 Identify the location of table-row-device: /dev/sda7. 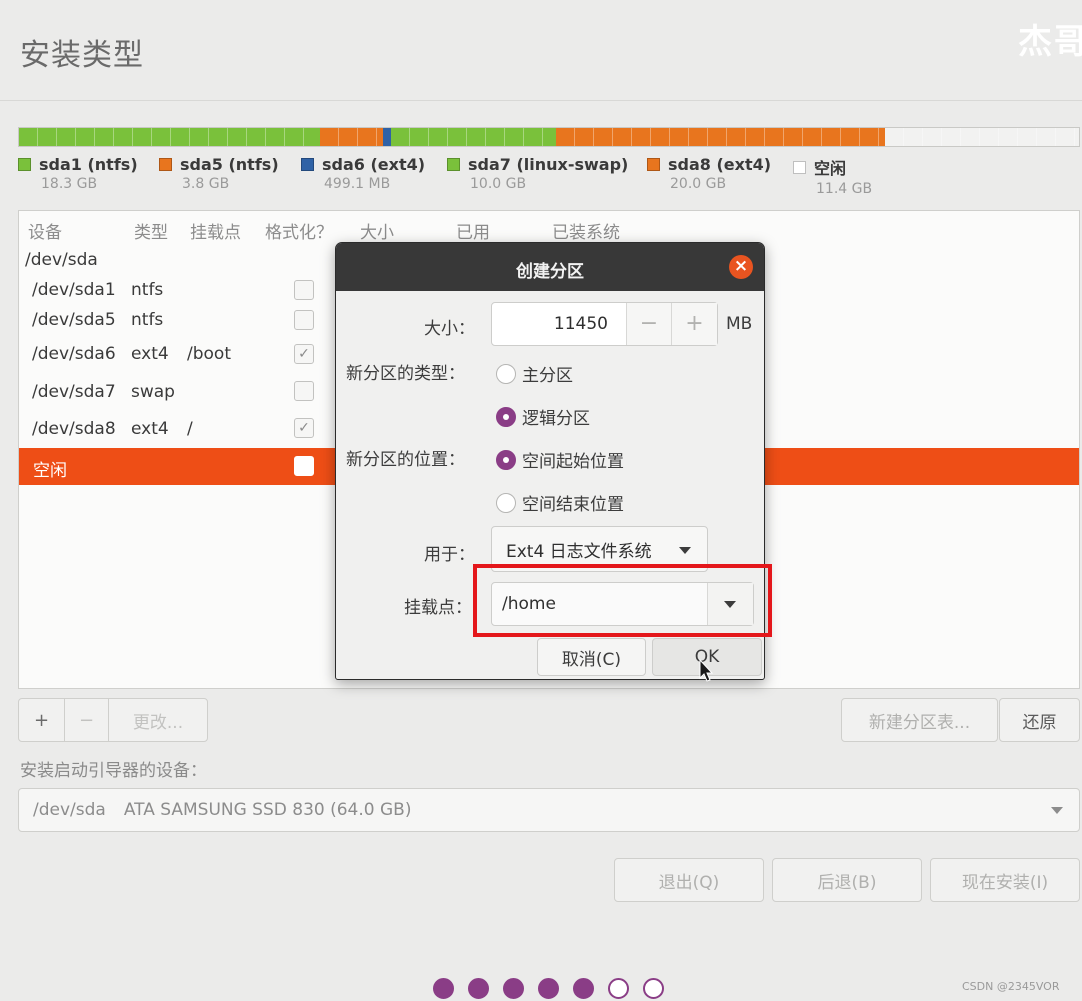
(74, 392).